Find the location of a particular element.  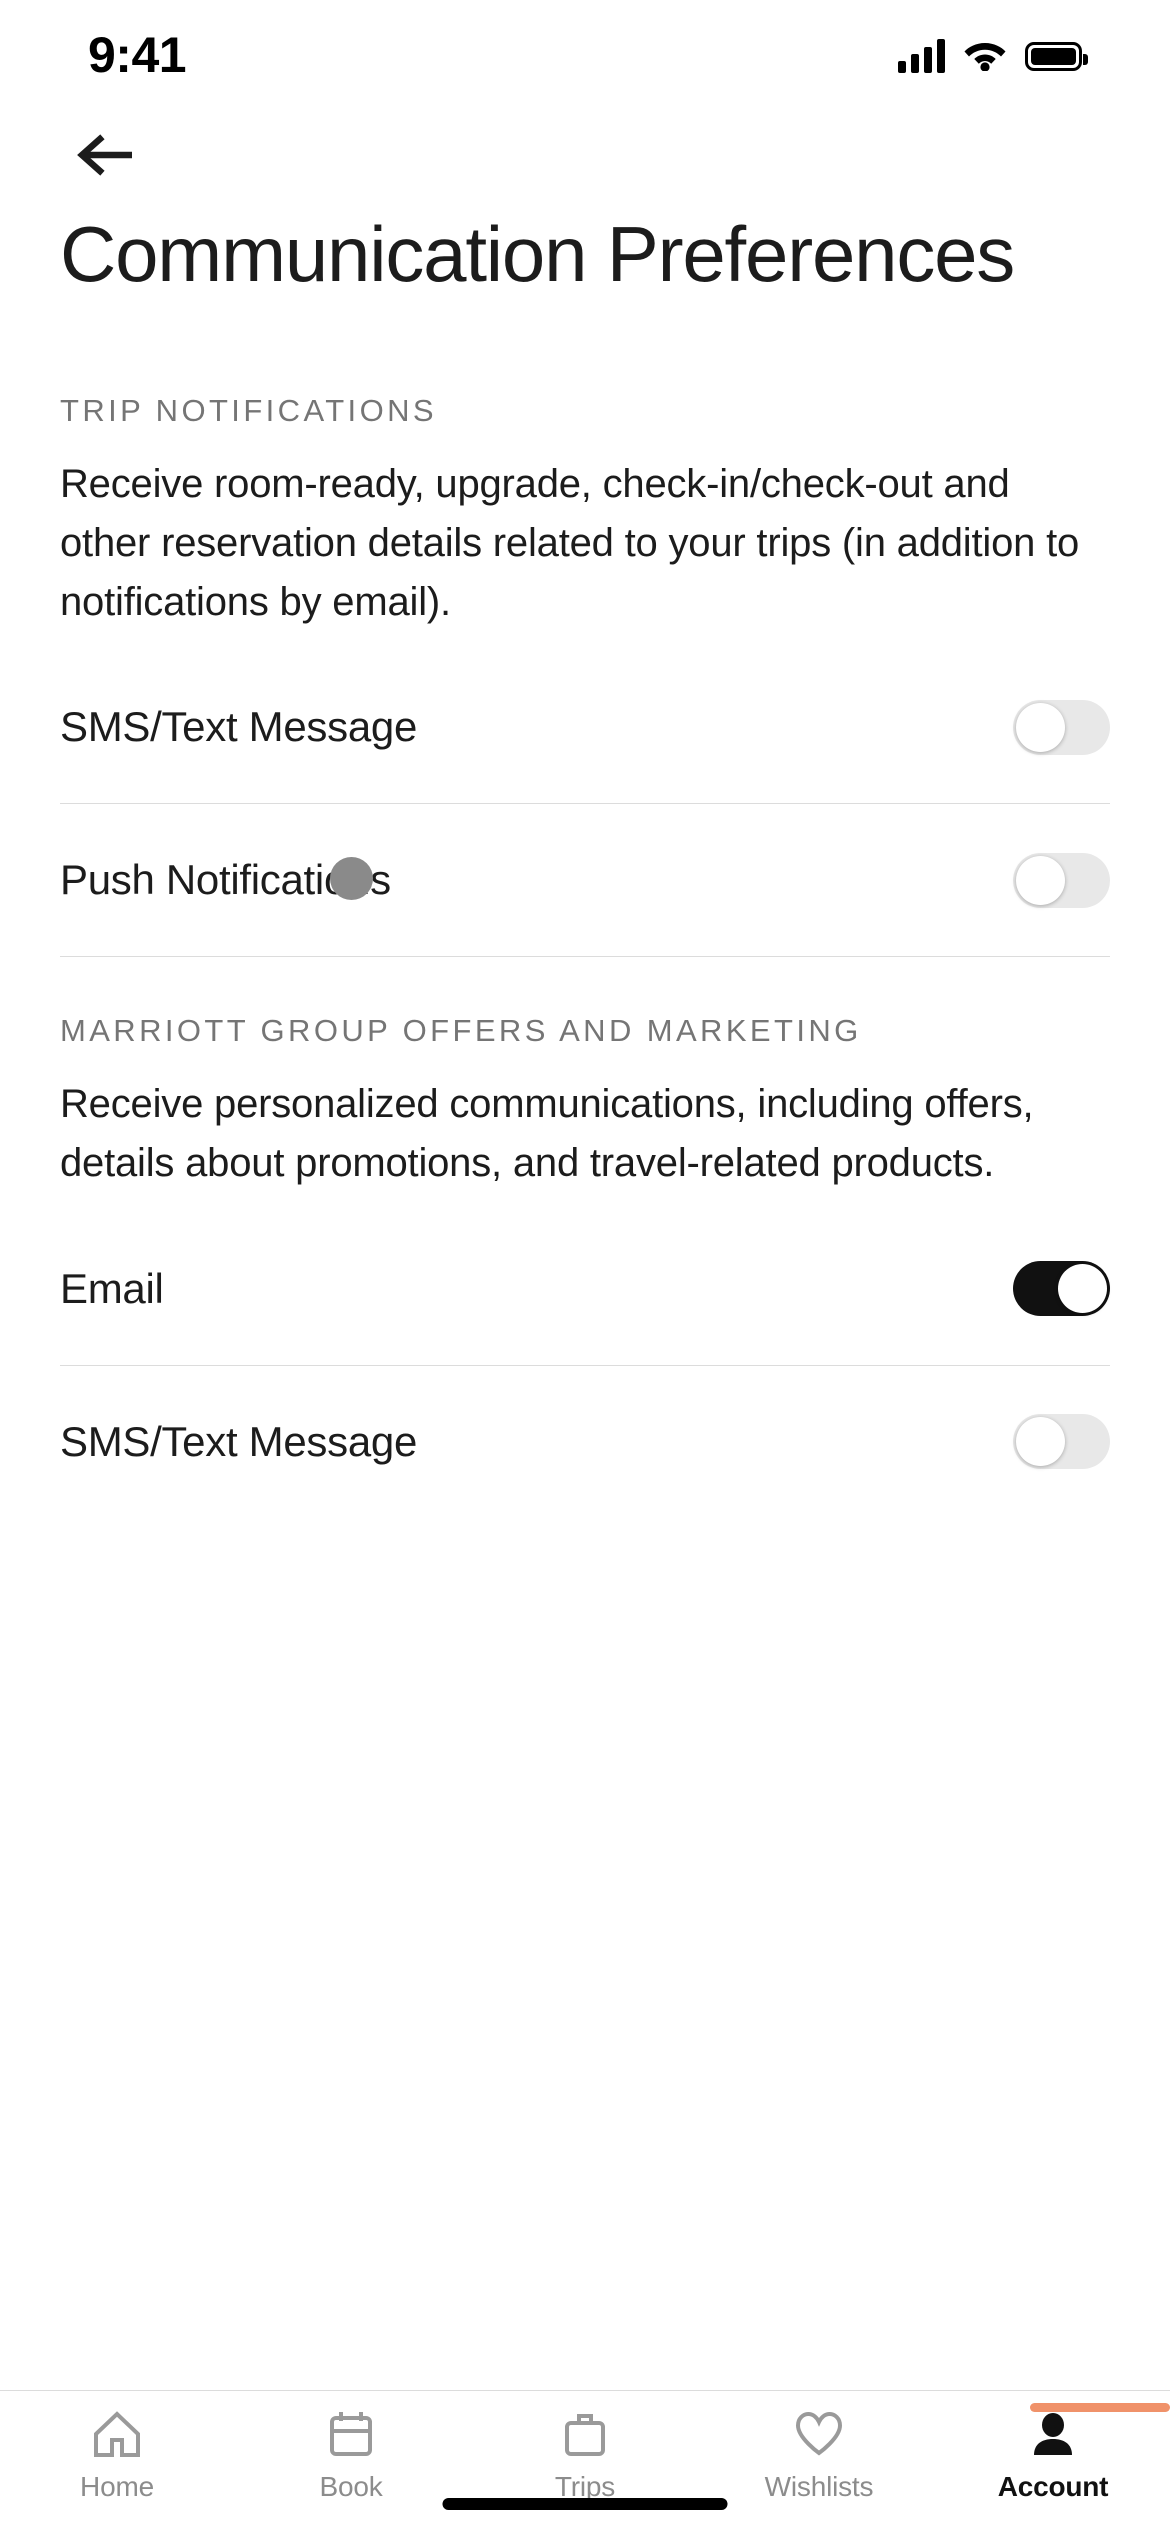

status-bar-time: 9:41 is located at coordinates (137, 55).